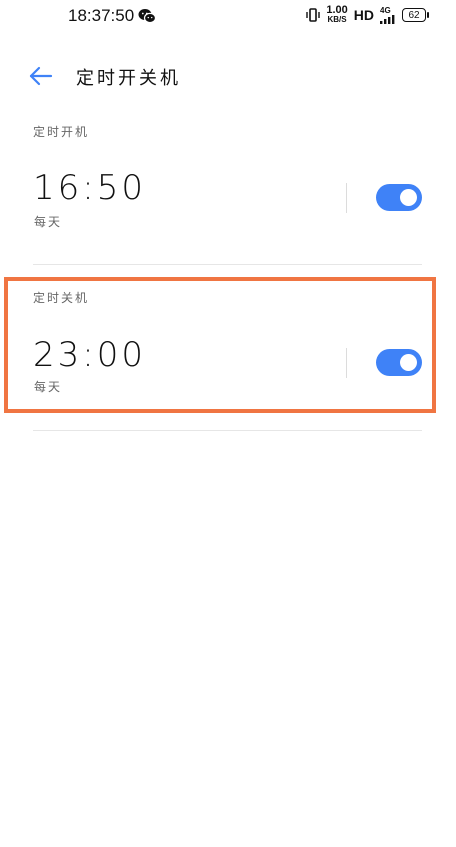 The height and width of the screenshot is (847, 456). I want to click on battery-level: 62, so click(414, 15).